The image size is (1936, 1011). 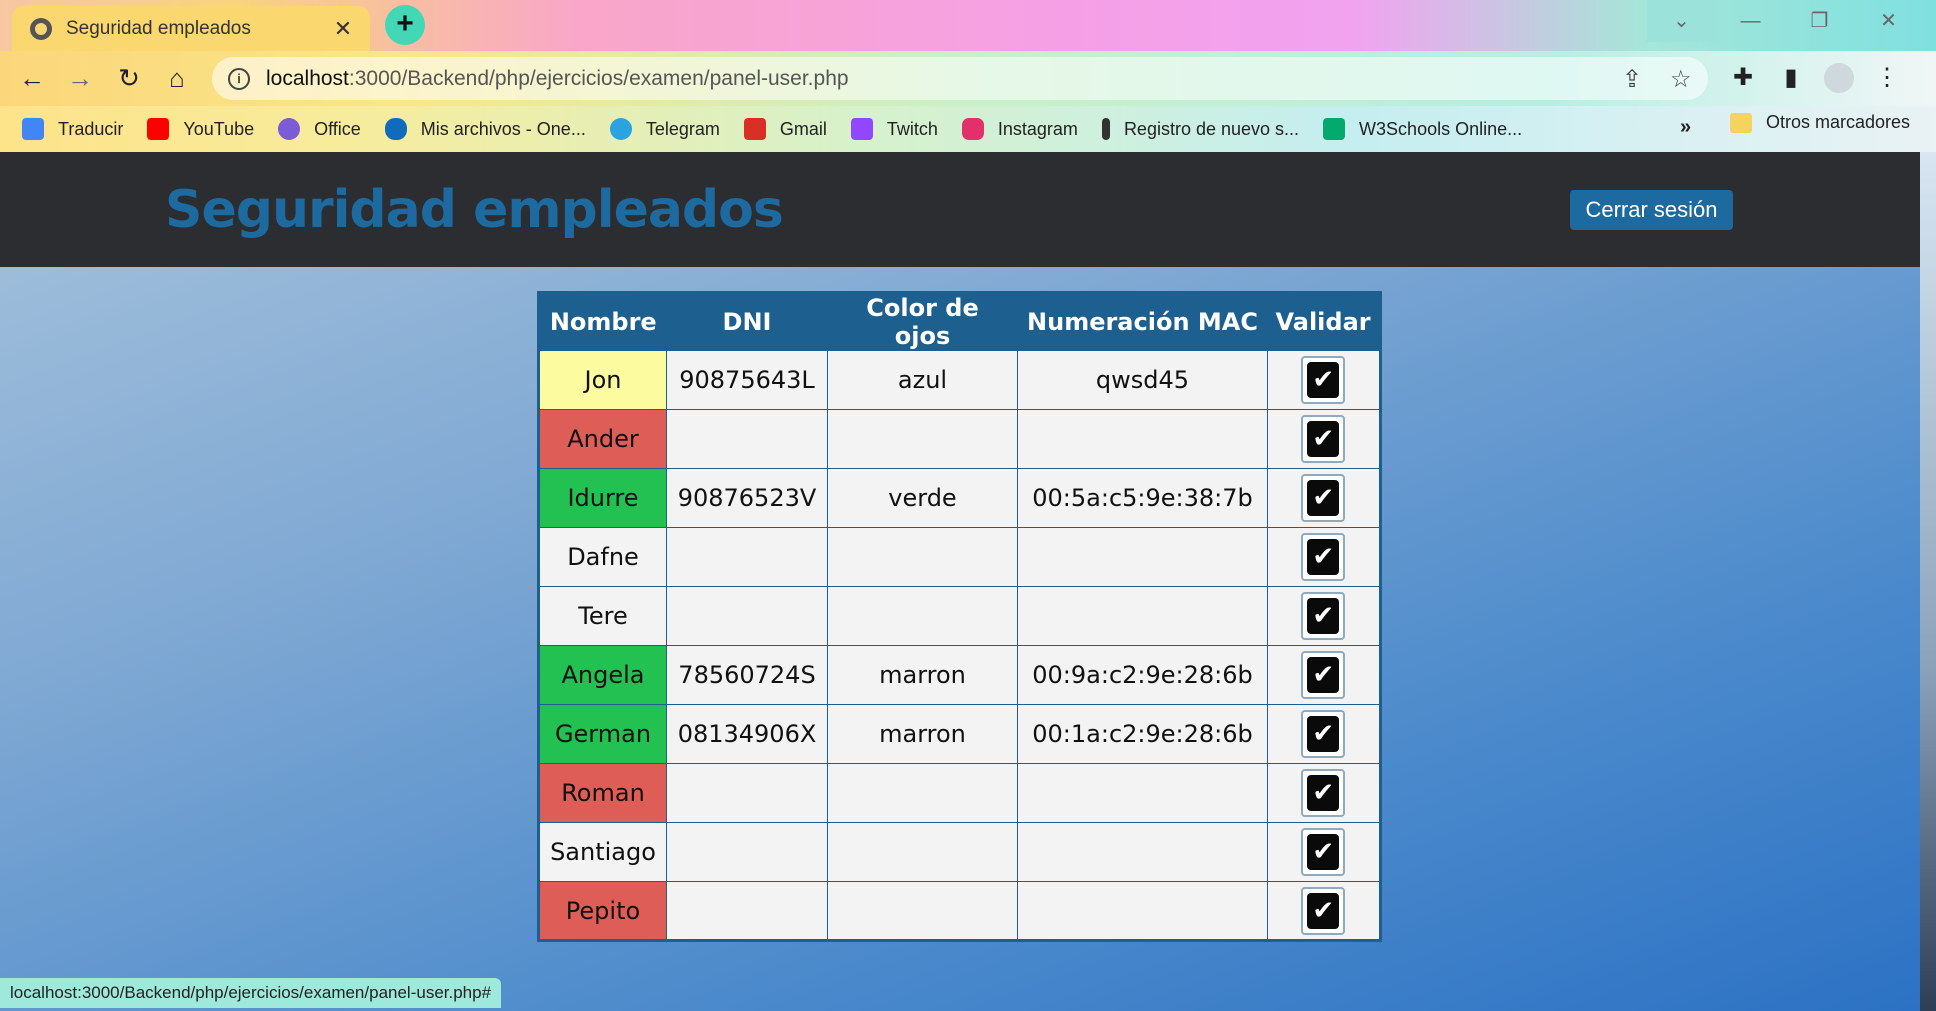 I want to click on tab-close-icon: ✕, so click(x=343, y=29).